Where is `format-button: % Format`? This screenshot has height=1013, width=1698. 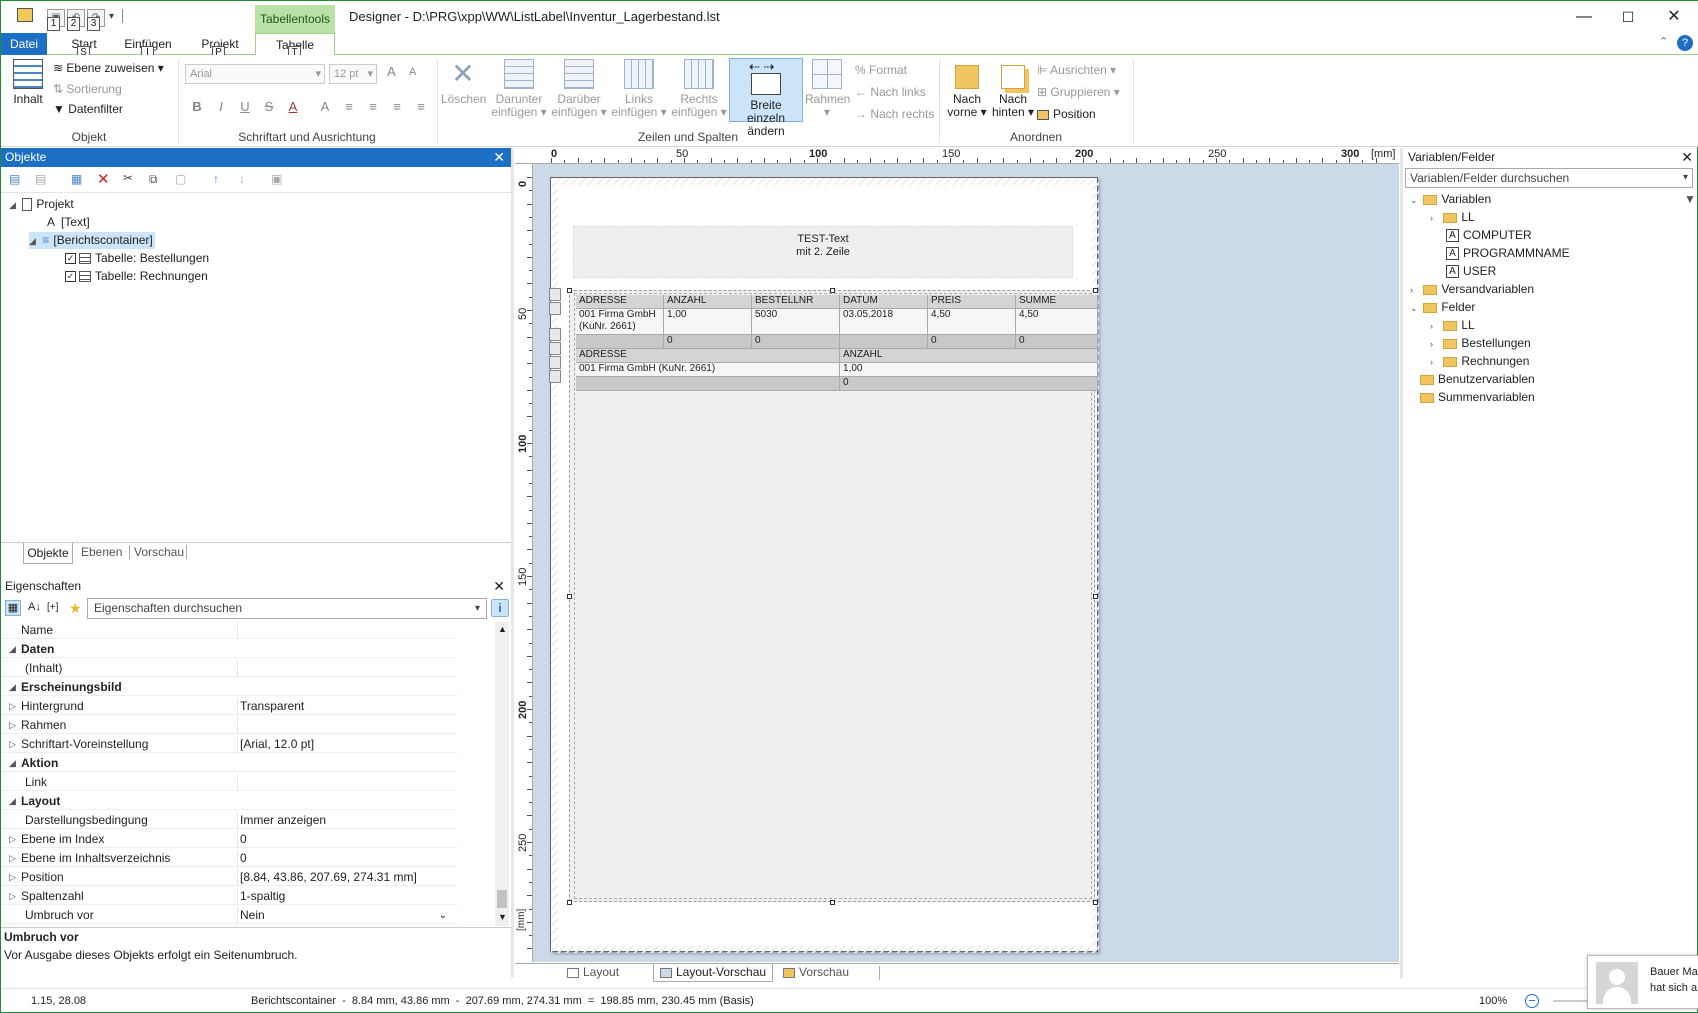 format-button: % Format is located at coordinates (881, 70).